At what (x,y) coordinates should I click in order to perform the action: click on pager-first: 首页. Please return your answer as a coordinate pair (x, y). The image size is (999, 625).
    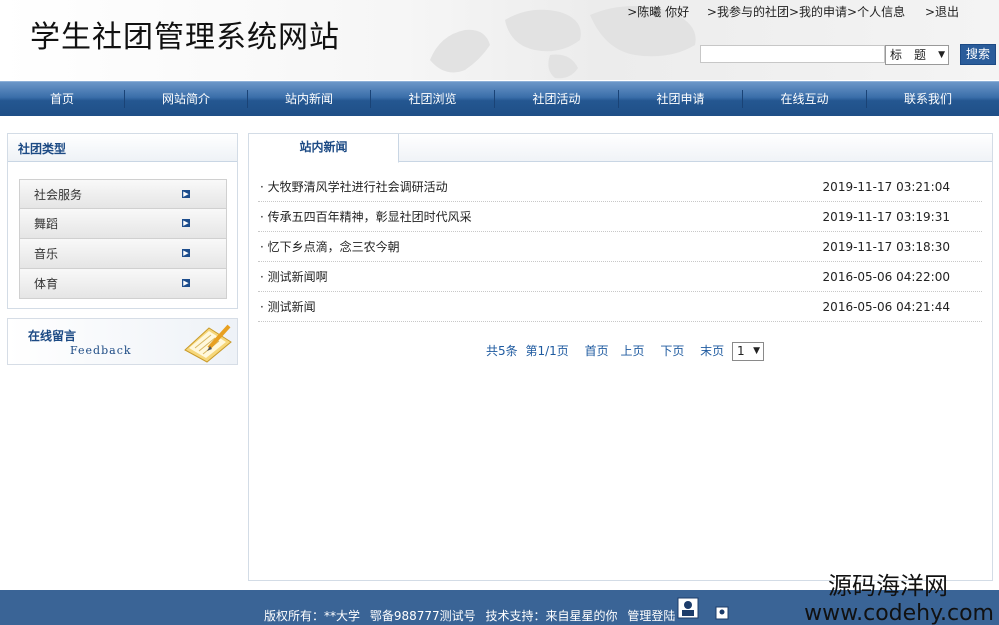
    Looking at the image, I should click on (597, 351).